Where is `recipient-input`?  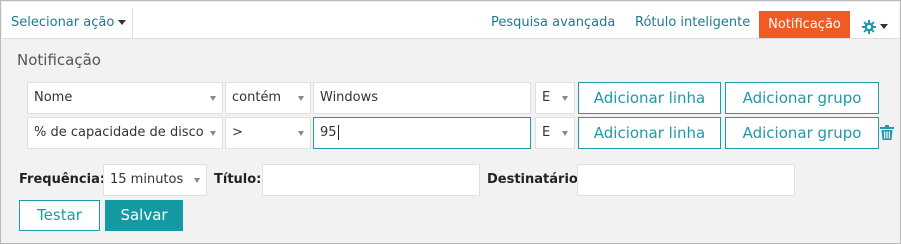 recipient-input is located at coordinates (686, 180).